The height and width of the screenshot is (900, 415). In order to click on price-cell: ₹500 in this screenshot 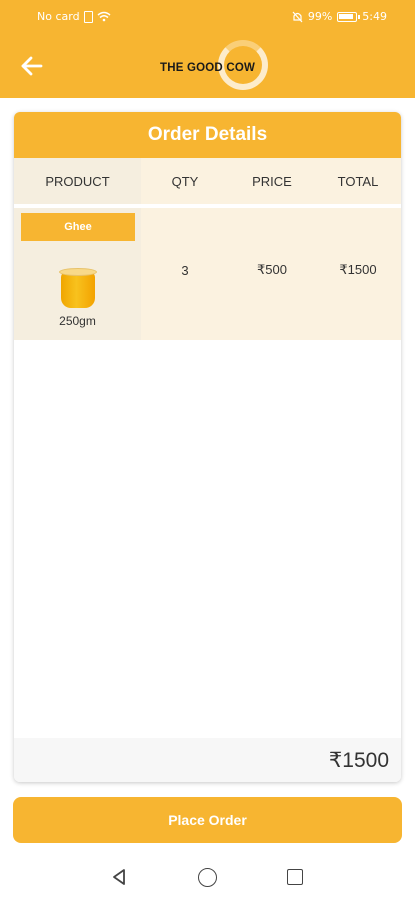, I will do `click(272, 269)`.